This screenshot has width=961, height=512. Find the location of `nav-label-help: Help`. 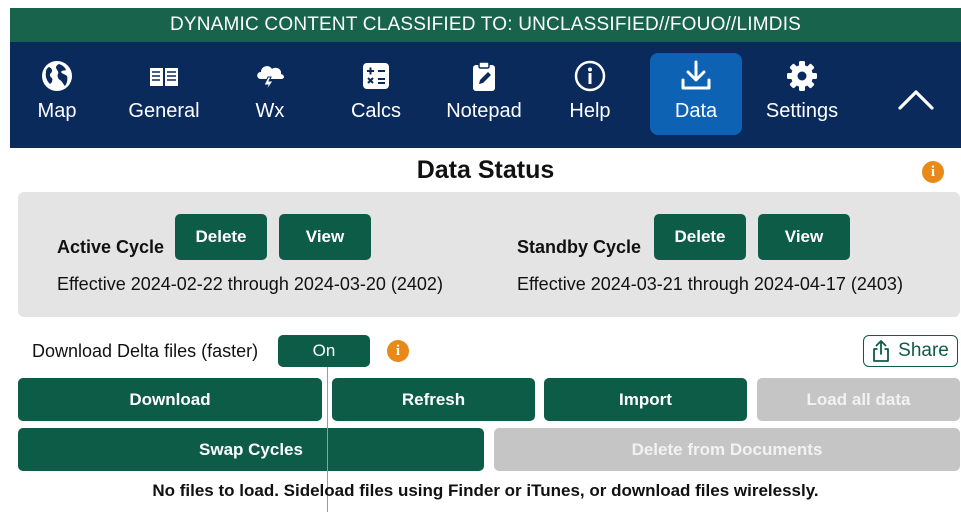

nav-label-help: Help is located at coordinates (590, 111).